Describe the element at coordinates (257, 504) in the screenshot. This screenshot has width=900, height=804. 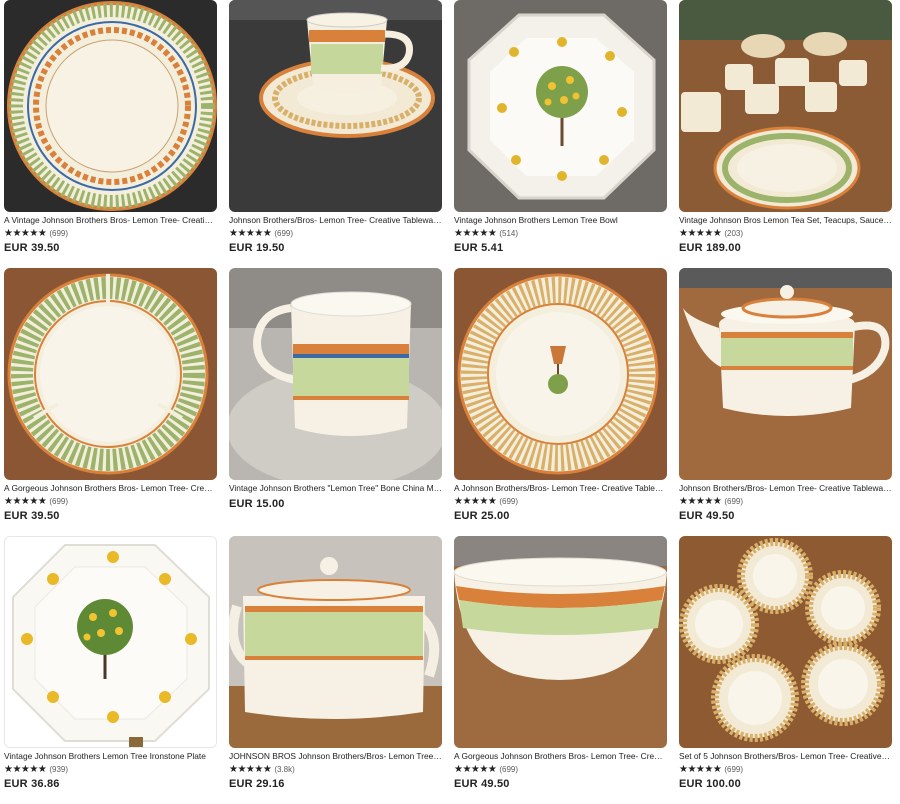
I see `product-price: EUR 15.00` at that location.